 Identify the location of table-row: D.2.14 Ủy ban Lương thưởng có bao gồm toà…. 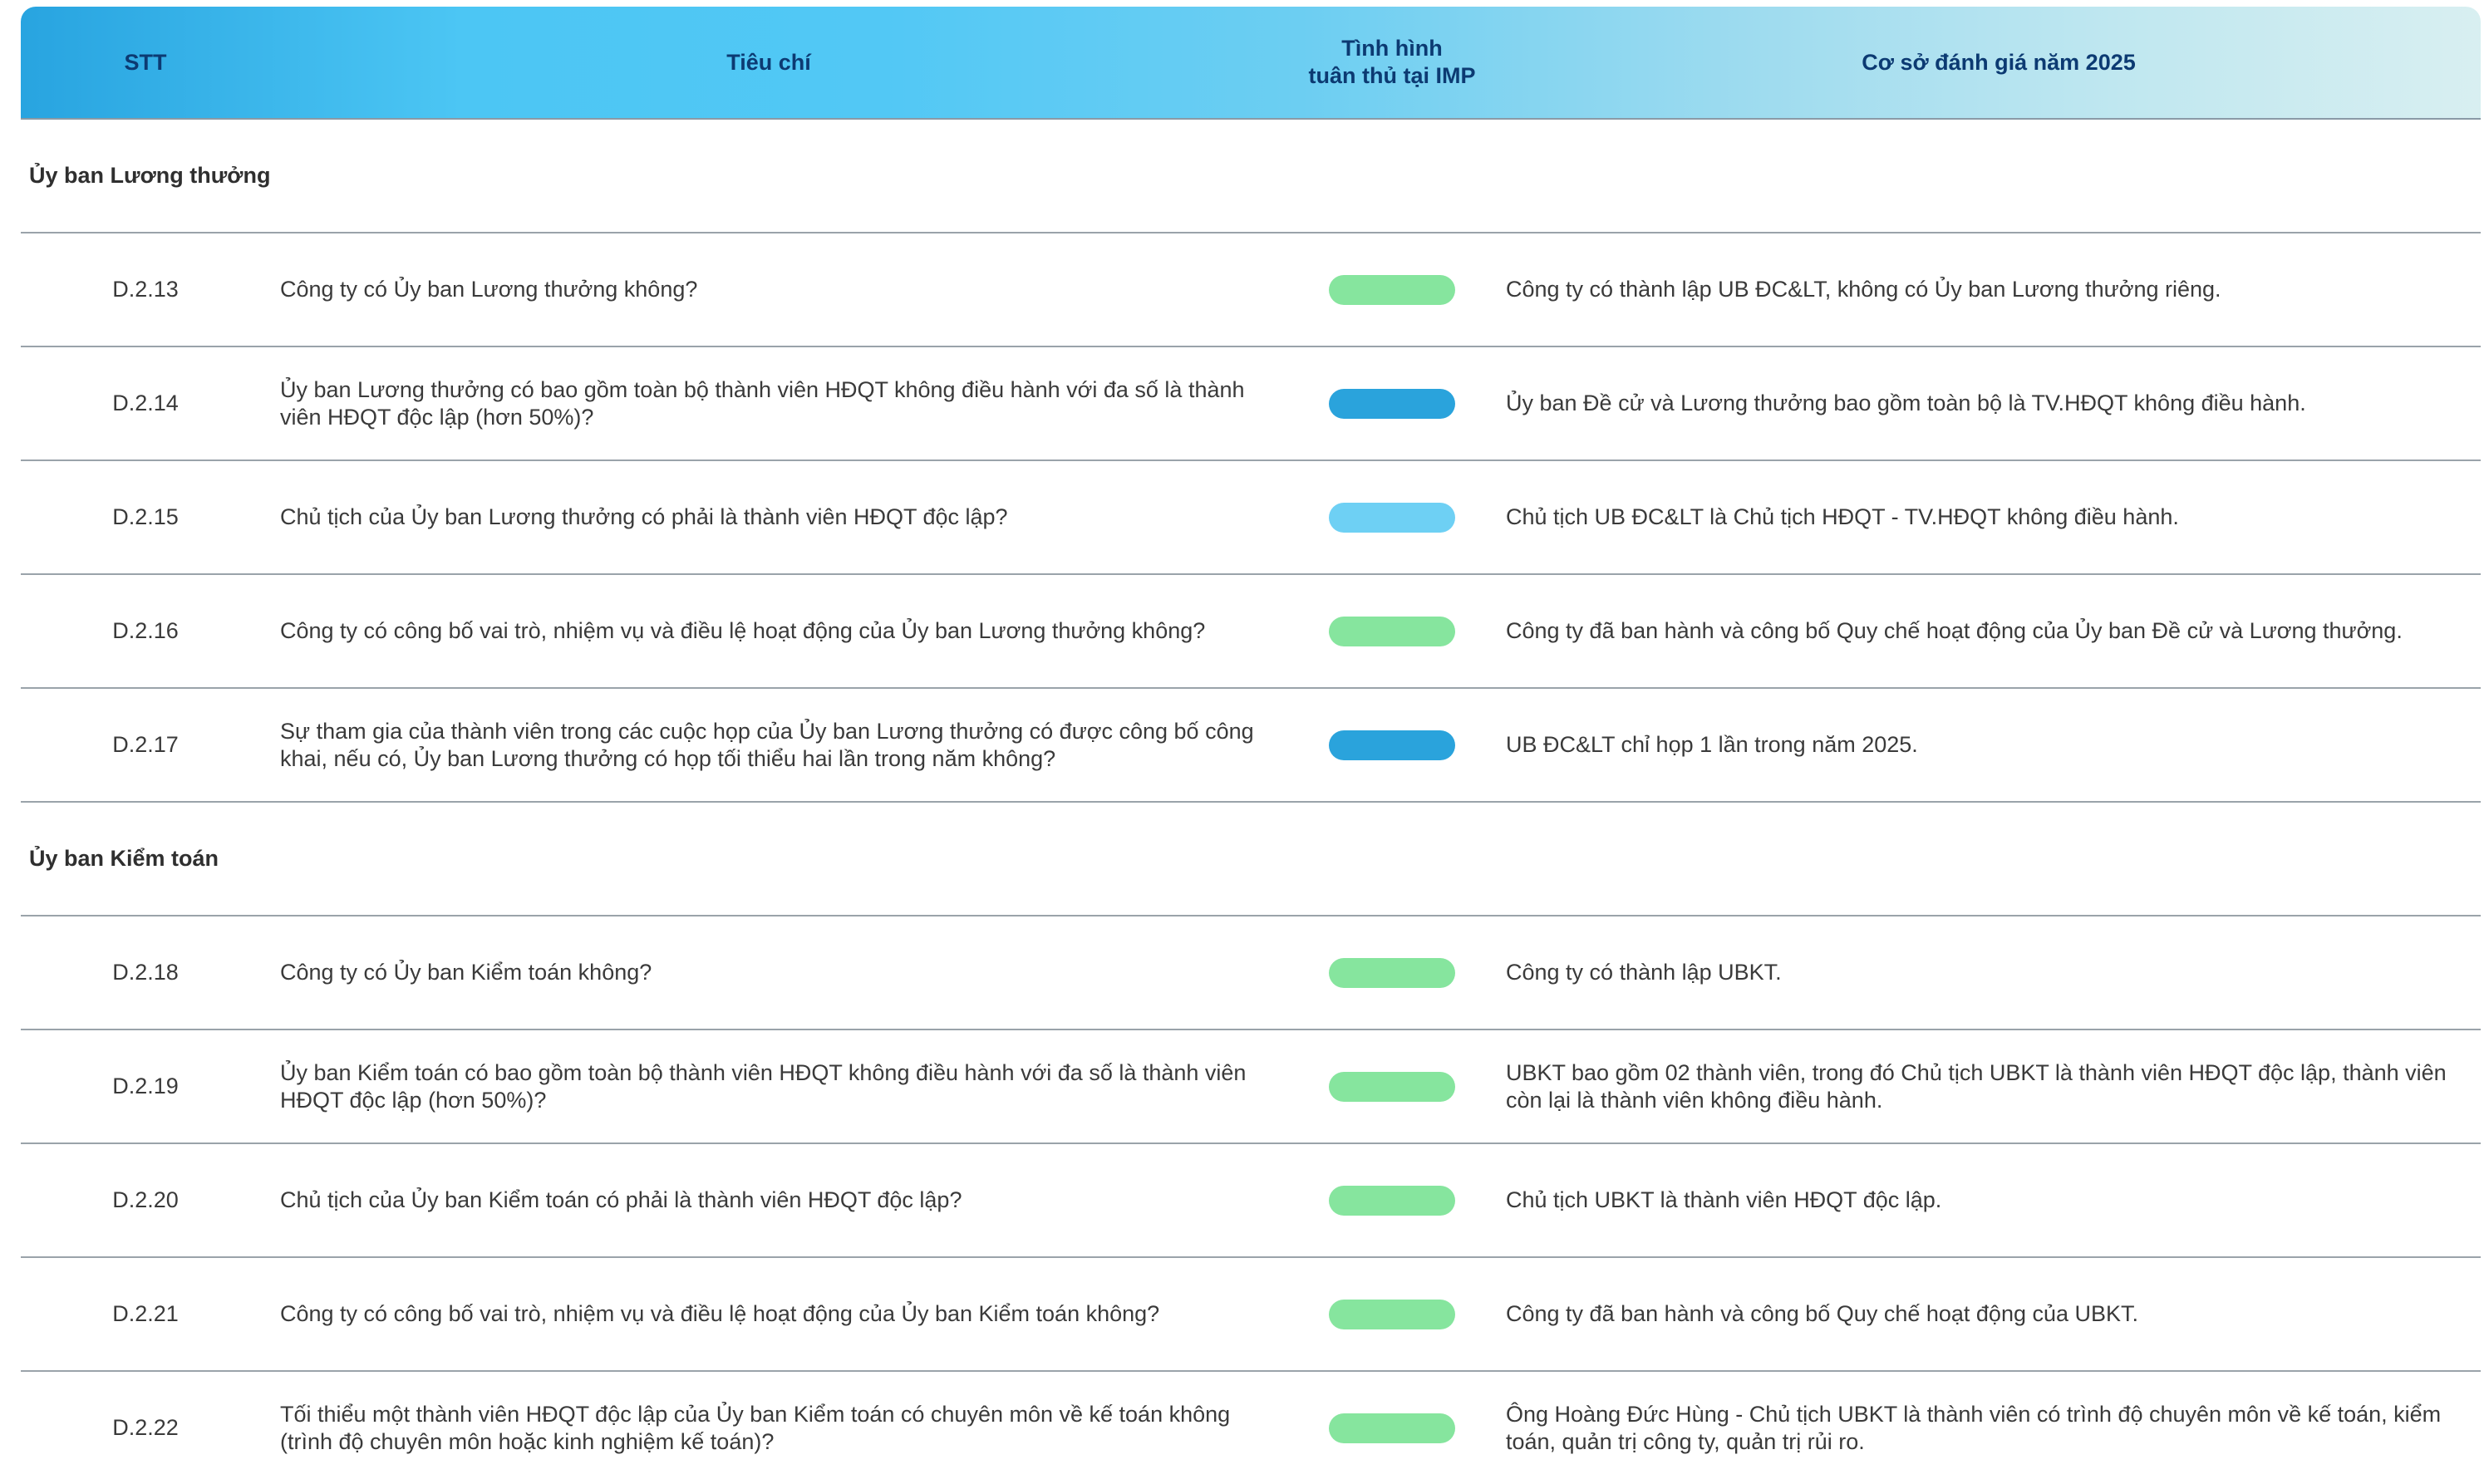
(1251, 404).